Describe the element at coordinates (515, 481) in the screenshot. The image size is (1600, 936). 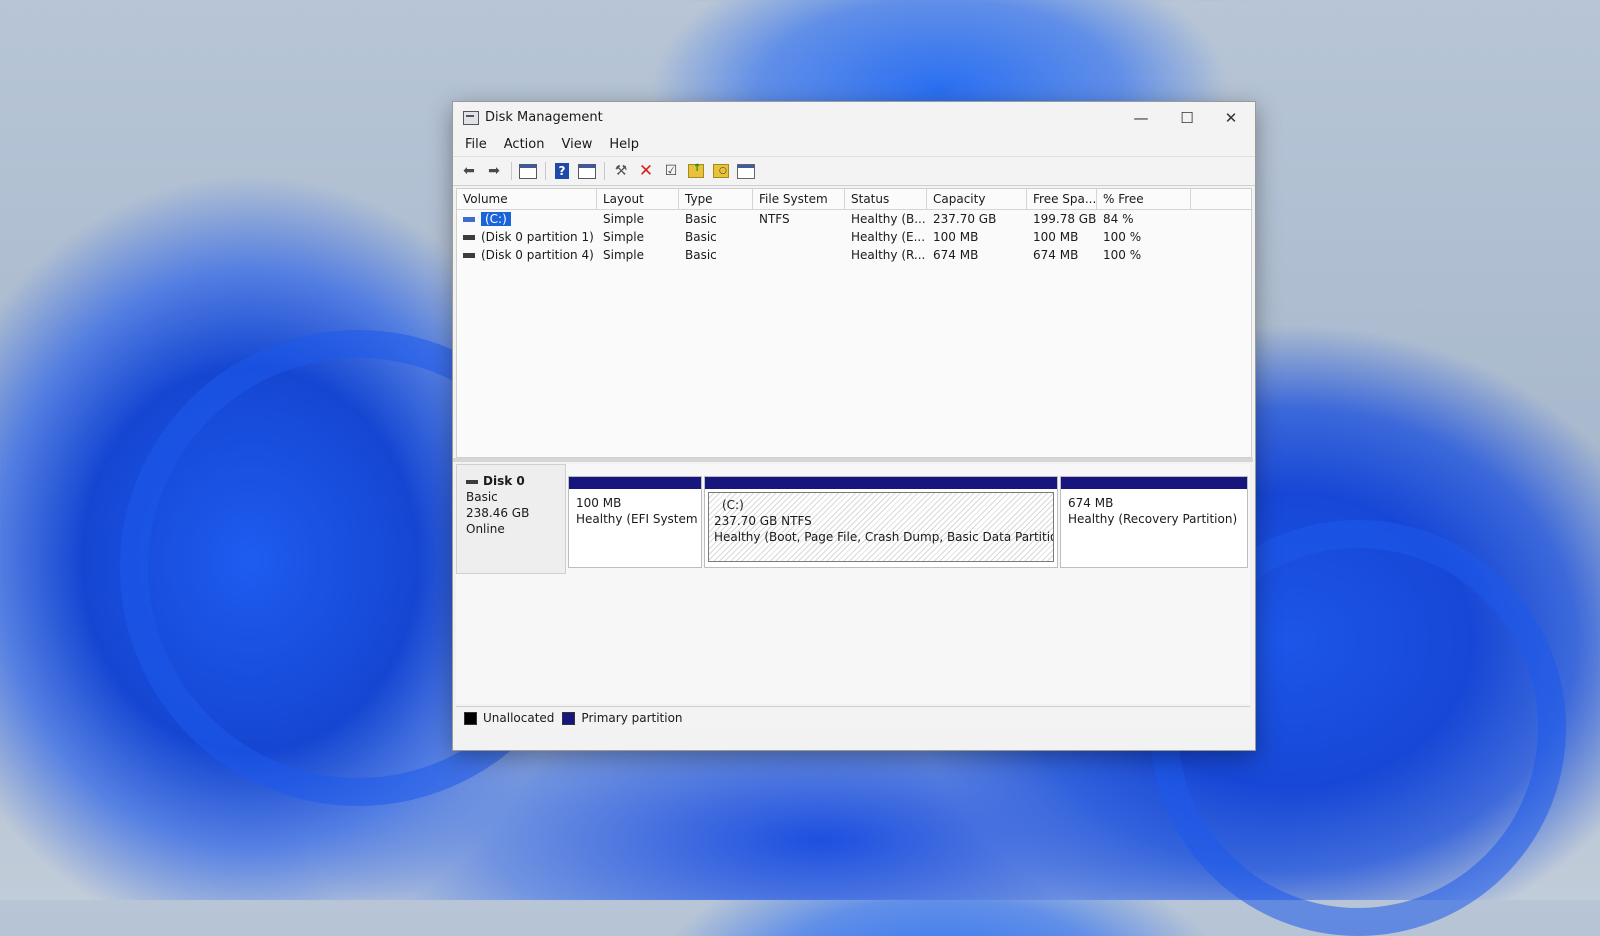
I see `disk-name: Disk 0` at that location.